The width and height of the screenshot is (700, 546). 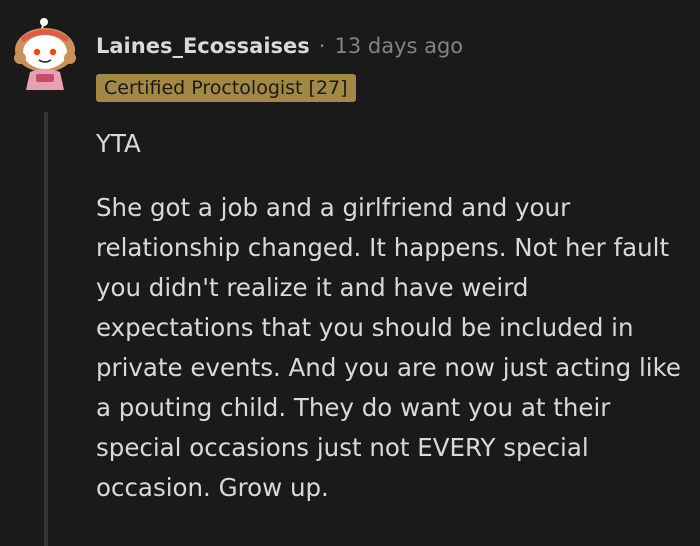 I want to click on user-flair: Certified Proctologist [27], so click(x=226, y=88).